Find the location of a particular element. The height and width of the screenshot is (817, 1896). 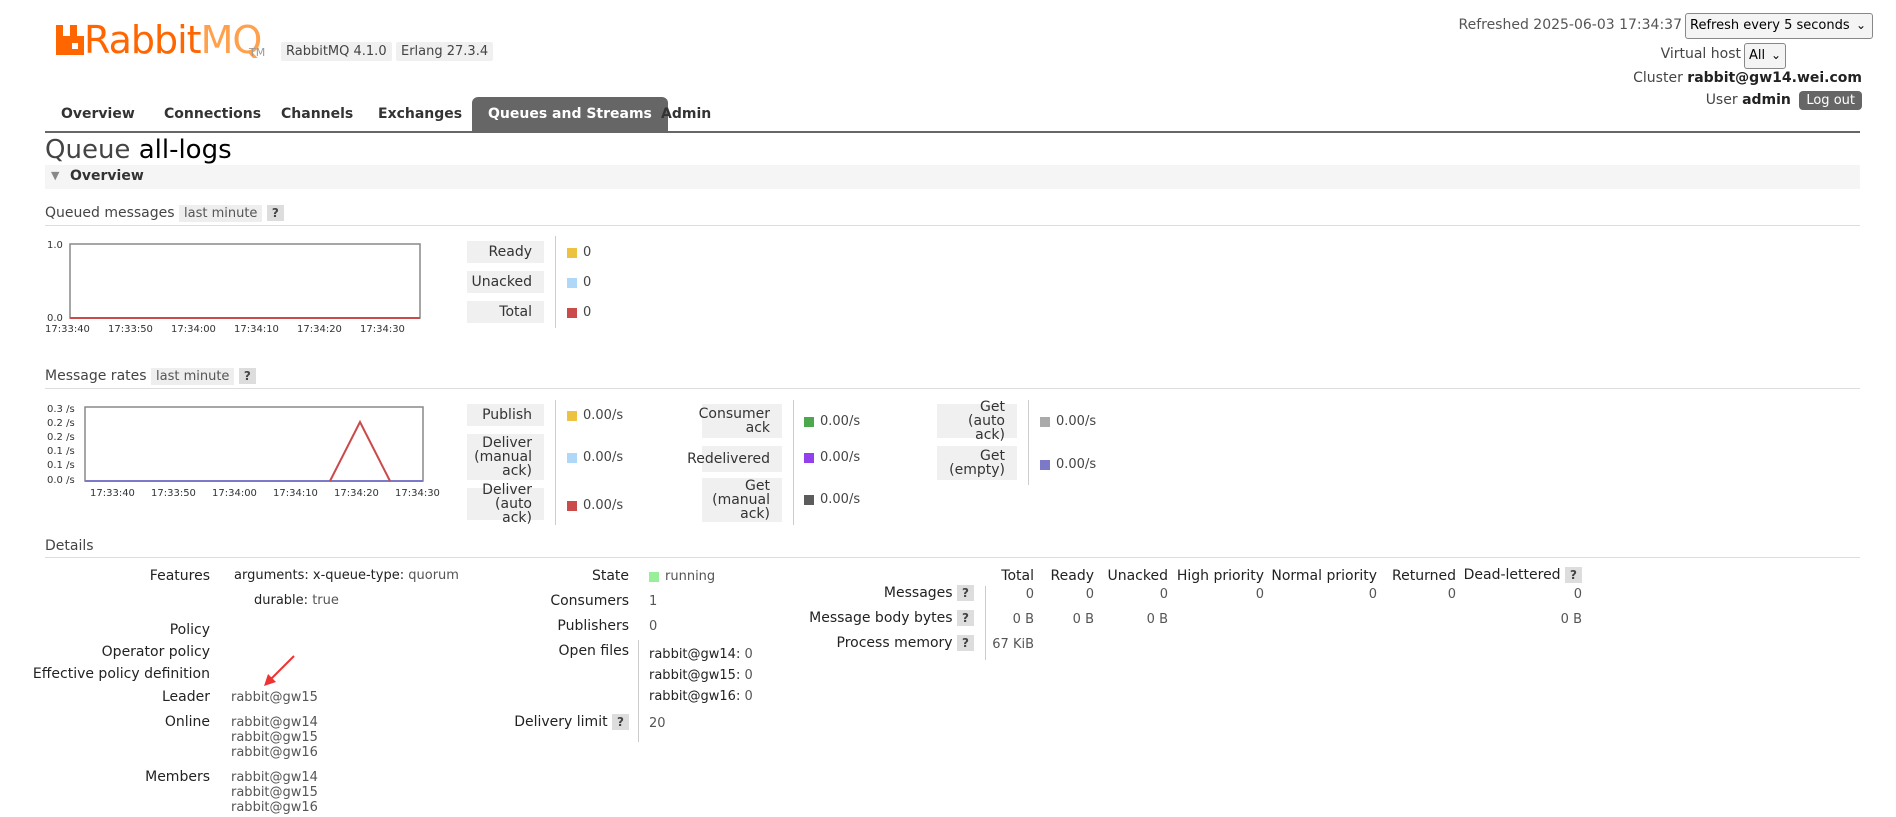

member-node: rabbit@gw15 is located at coordinates (274, 792).